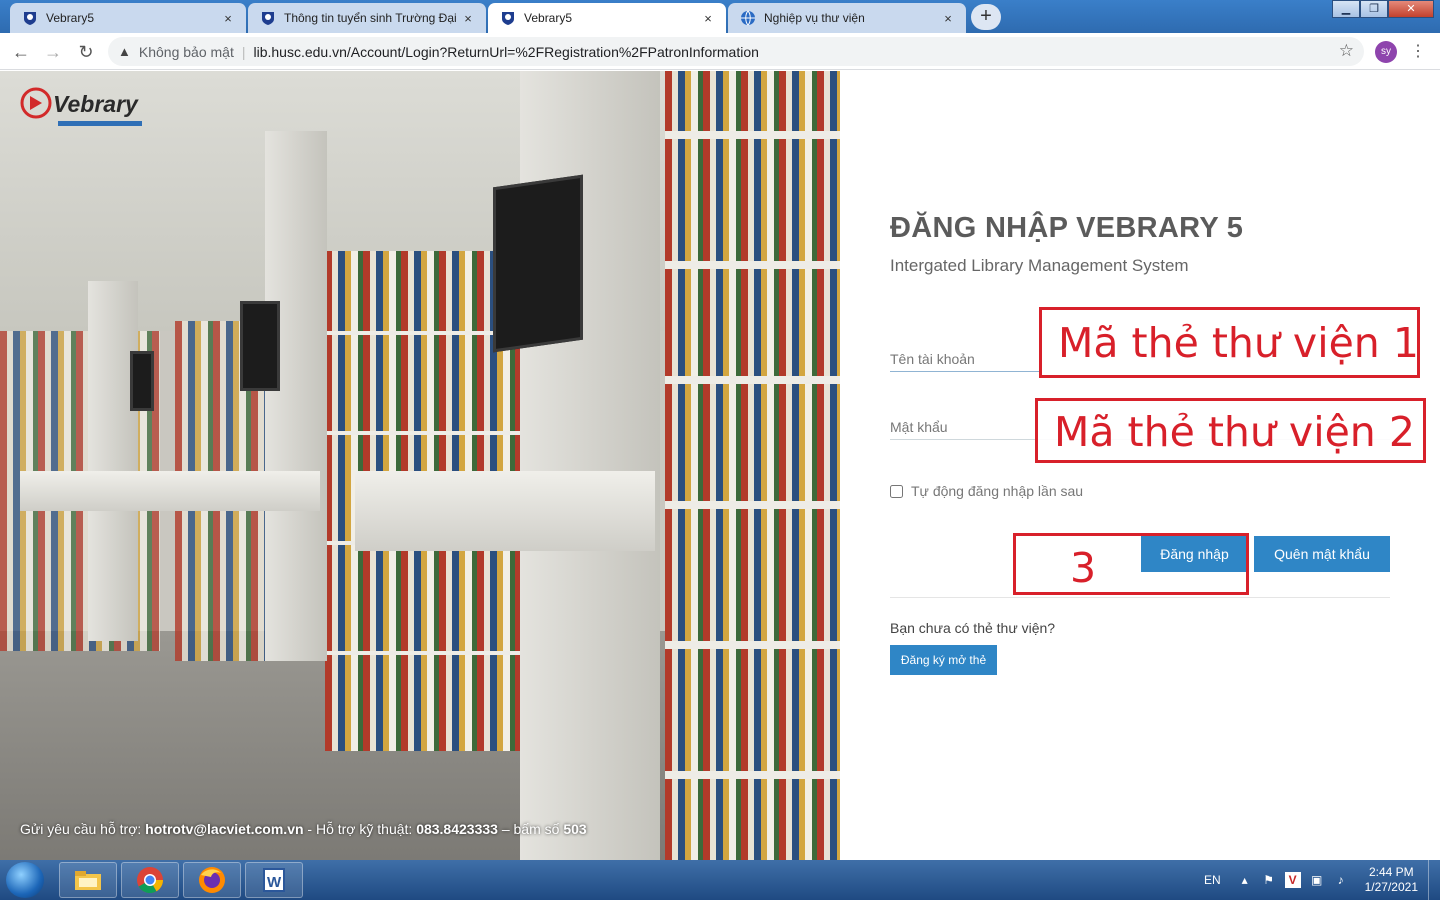  What do you see at coordinates (360, 829) in the screenshot?
I see `support-mid: - Hỗ trợ kỹ thuật:` at bounding box center [360, 829].